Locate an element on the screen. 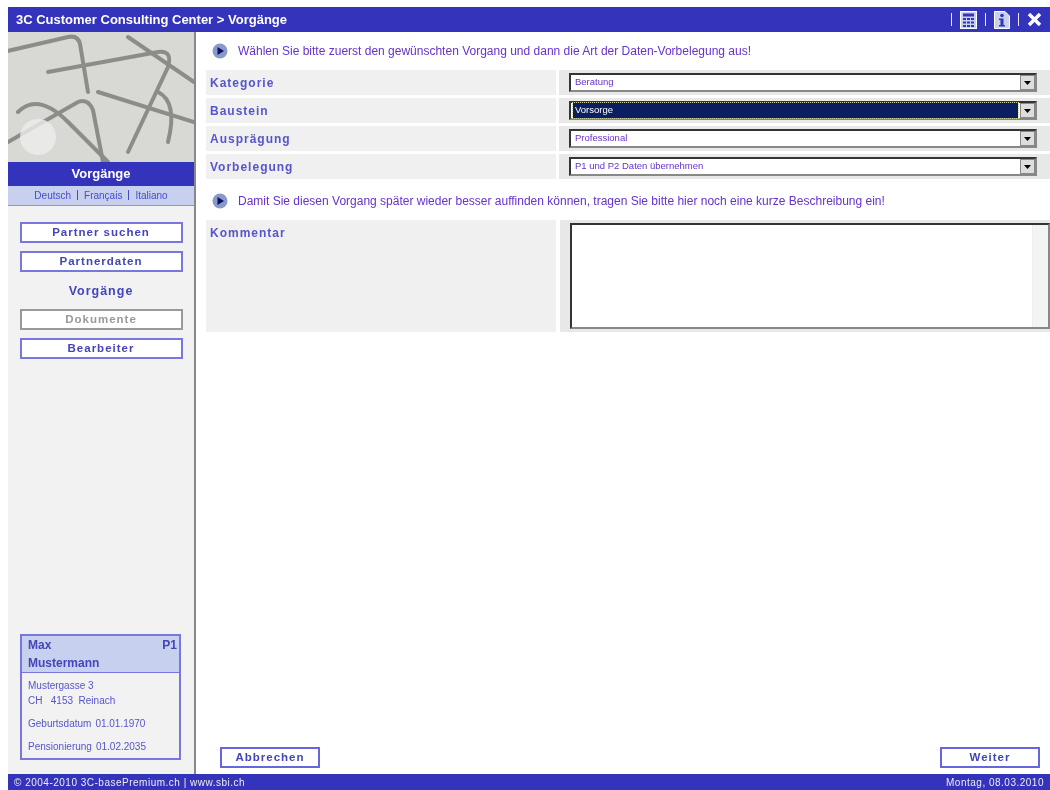 Image resolution: width=1050 pixels, height=790 pixels. calculator-icon is located at coordinates (968, 19).